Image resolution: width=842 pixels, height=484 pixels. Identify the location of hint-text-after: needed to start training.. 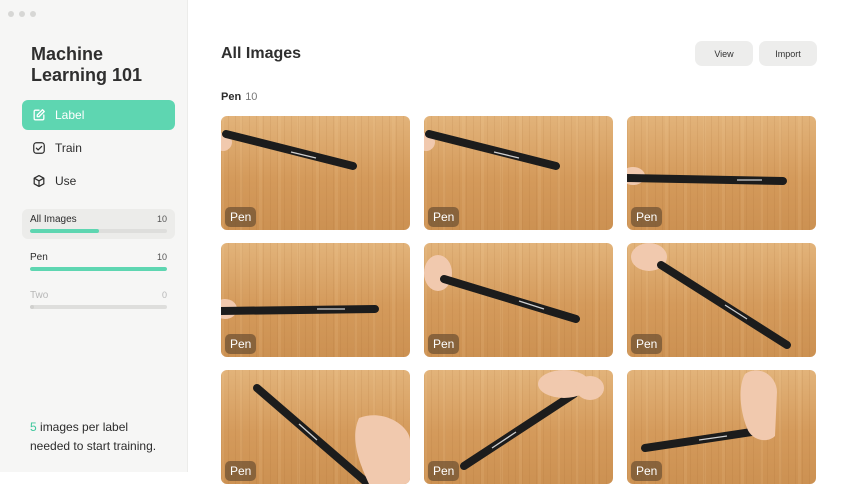
(93, 446).